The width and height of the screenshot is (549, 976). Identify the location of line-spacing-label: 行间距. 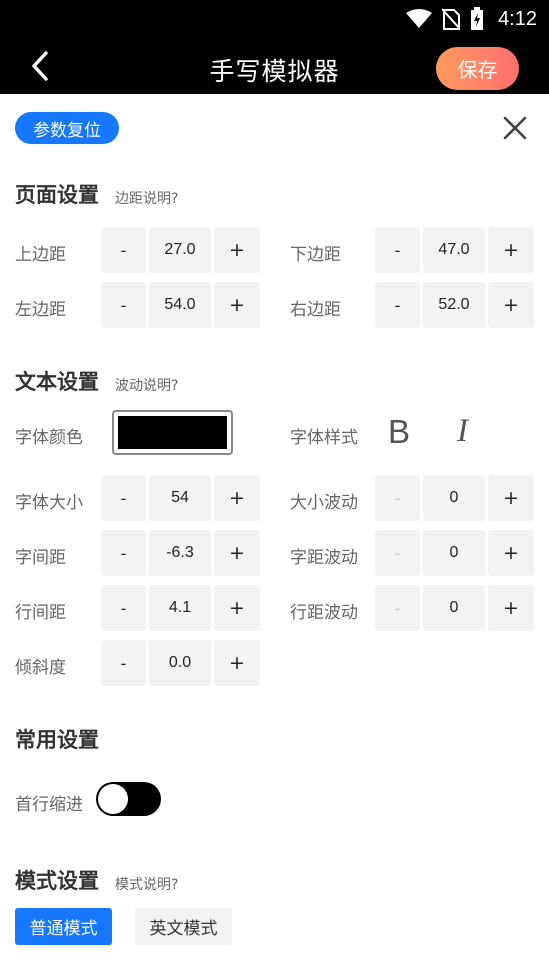
(40, 613).